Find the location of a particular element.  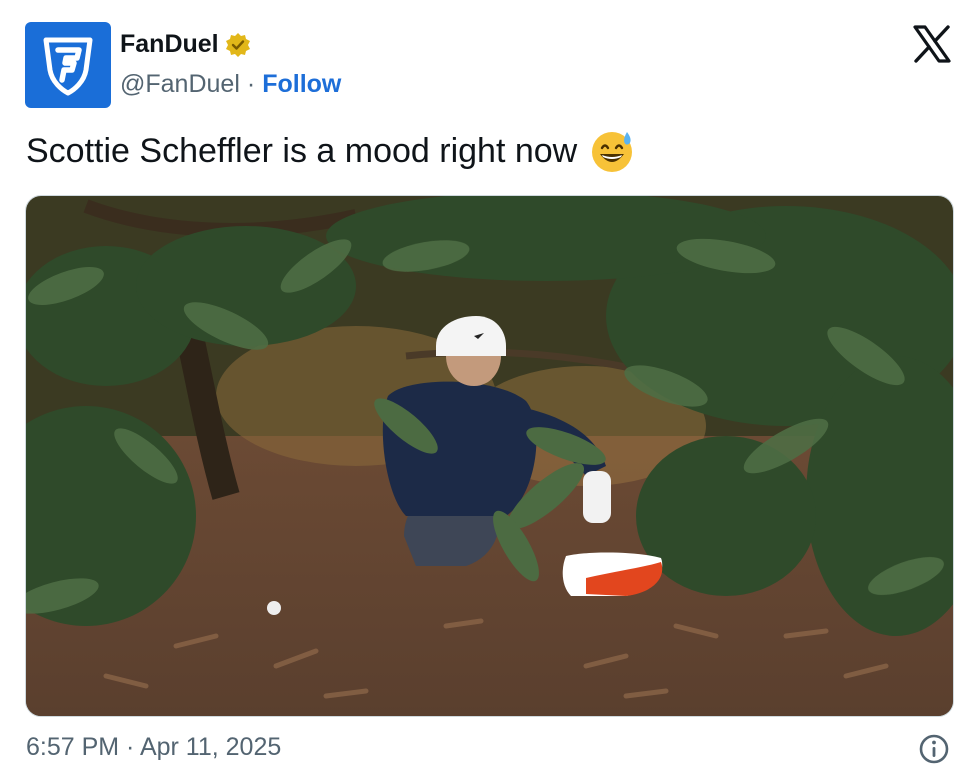

account-name-row: FanDuel is located at coordinates (185, 44).